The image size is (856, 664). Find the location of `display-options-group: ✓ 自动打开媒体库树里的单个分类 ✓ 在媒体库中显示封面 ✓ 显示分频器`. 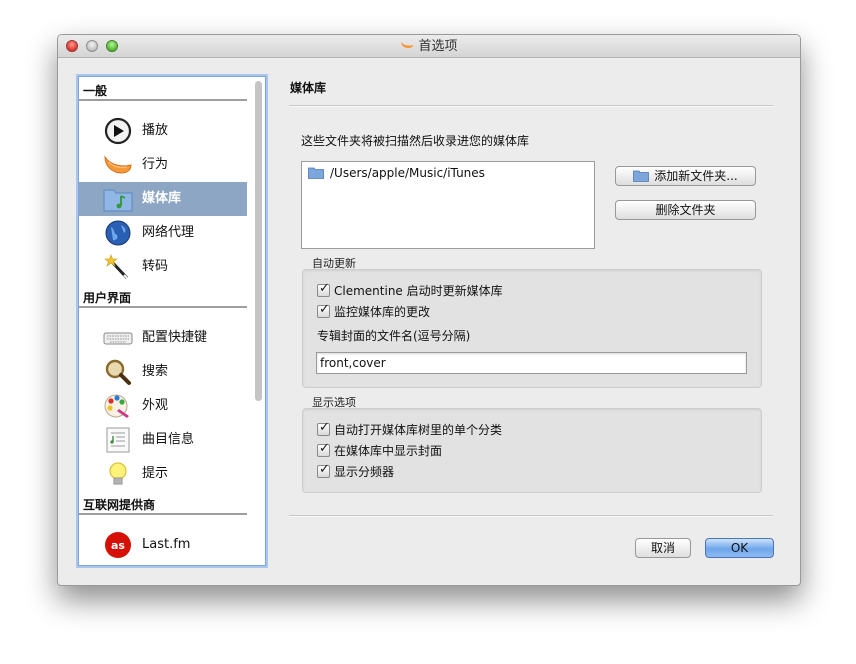

display-options-group: ✓ 自动打开媒体库树里的单个分类 ✓ 在媒体库中显示封面 ✓ 显示分频器 is located at coordinates (532, 450).